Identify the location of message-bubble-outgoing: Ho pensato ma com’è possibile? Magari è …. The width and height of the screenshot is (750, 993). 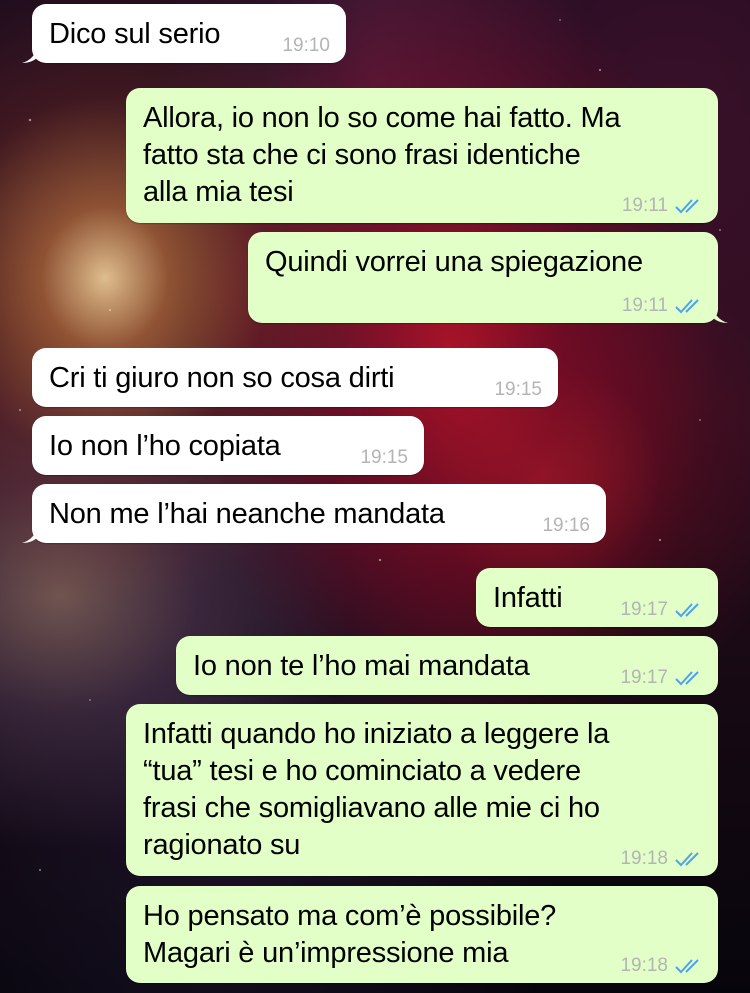
(422, 934).